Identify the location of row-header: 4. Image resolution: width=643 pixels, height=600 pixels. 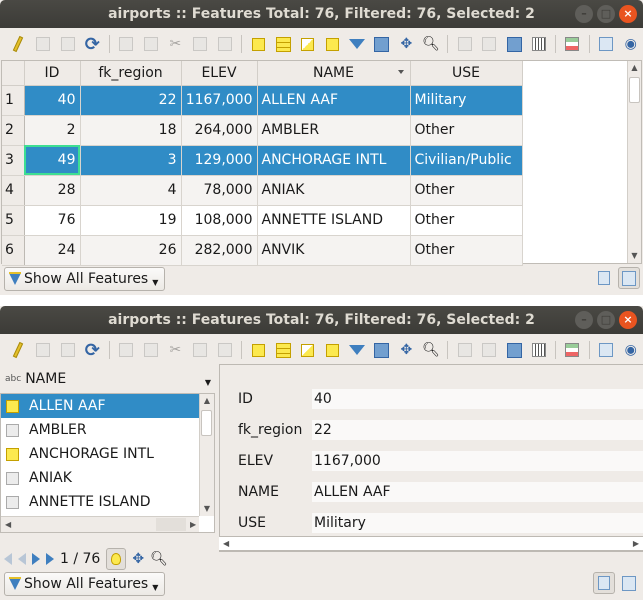
(13, 190).